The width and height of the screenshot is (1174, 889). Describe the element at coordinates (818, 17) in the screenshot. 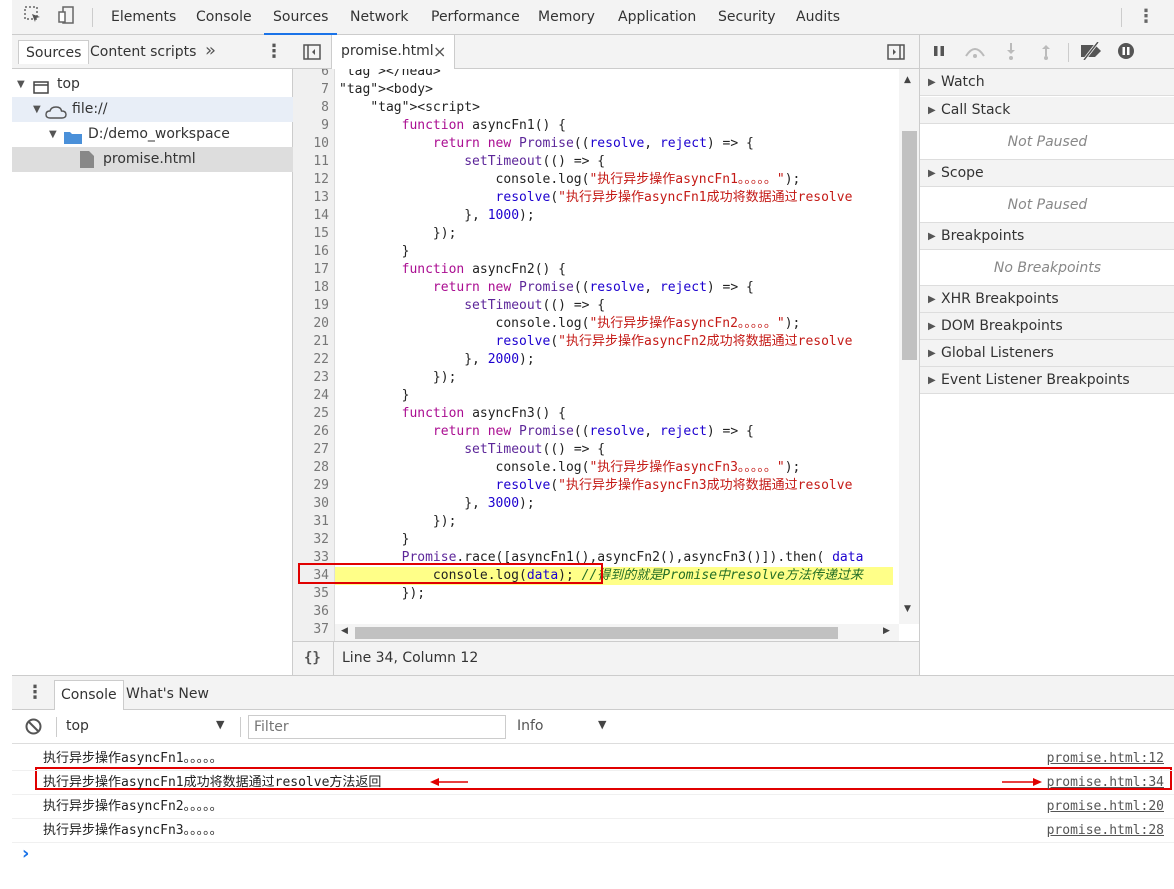

I see `tab-audits: Audits` at that location.